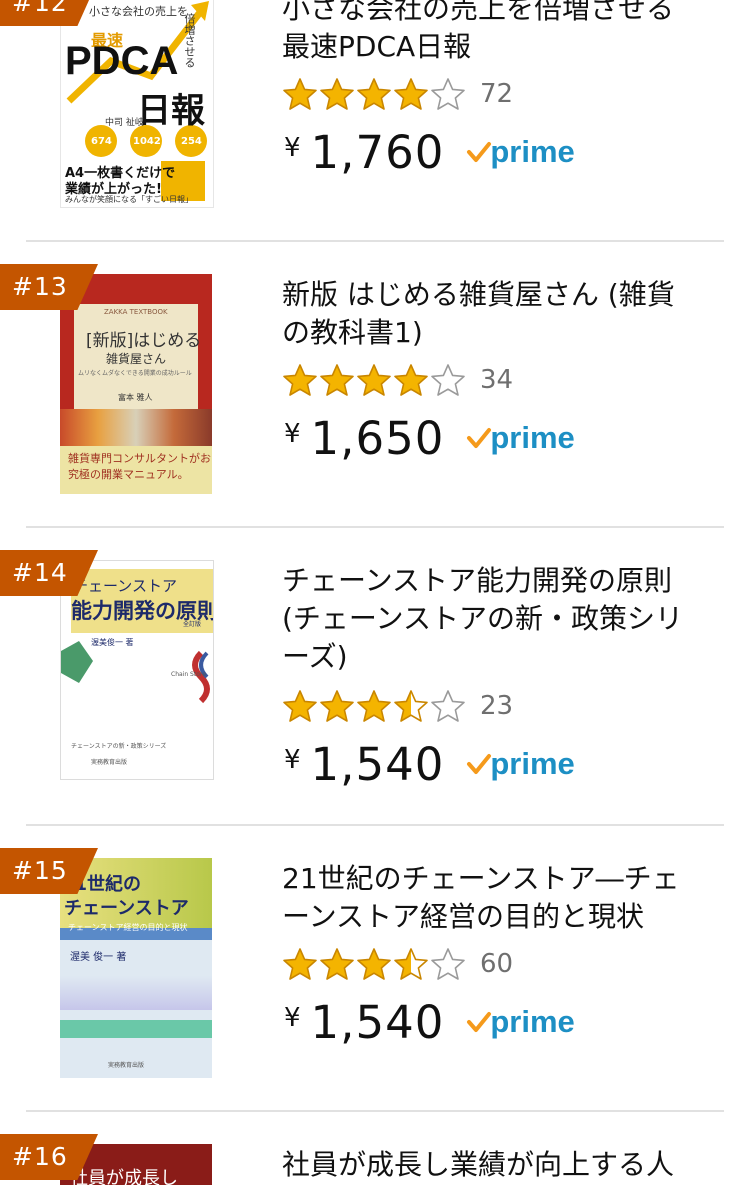 The image size is (729, 1185). What do you see at coordinates (98, 957) in the screenshot?
I see `cover-text: 渥美 俊一 著` at bounding box center [98, 957].